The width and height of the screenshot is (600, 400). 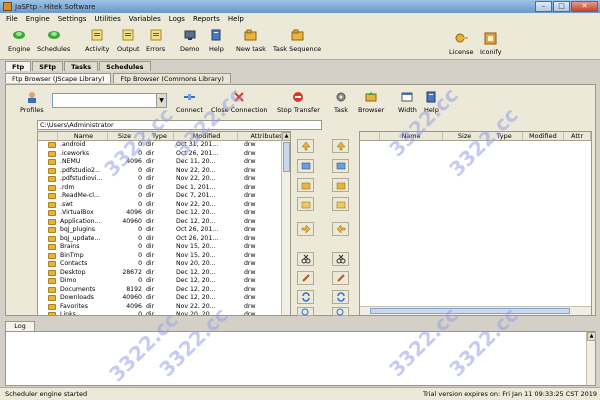 What do you see at coordinates (109, 100) in the screenshot?
I see `profile-select: ▼` at bounding box center [109, 100].